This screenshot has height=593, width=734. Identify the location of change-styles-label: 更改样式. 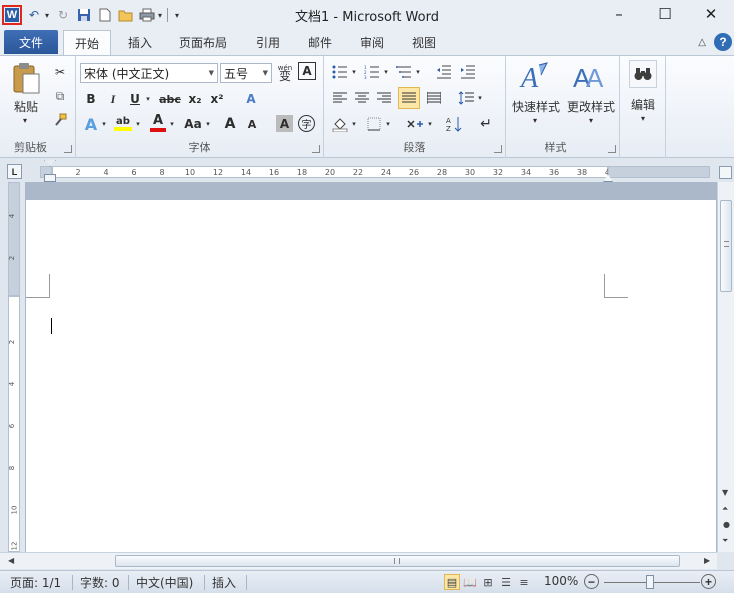
(591, 106).